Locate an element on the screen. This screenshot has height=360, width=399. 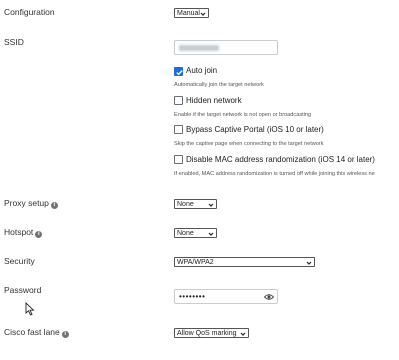
hidden-network-checkbox is located at coordinates (178, 100).